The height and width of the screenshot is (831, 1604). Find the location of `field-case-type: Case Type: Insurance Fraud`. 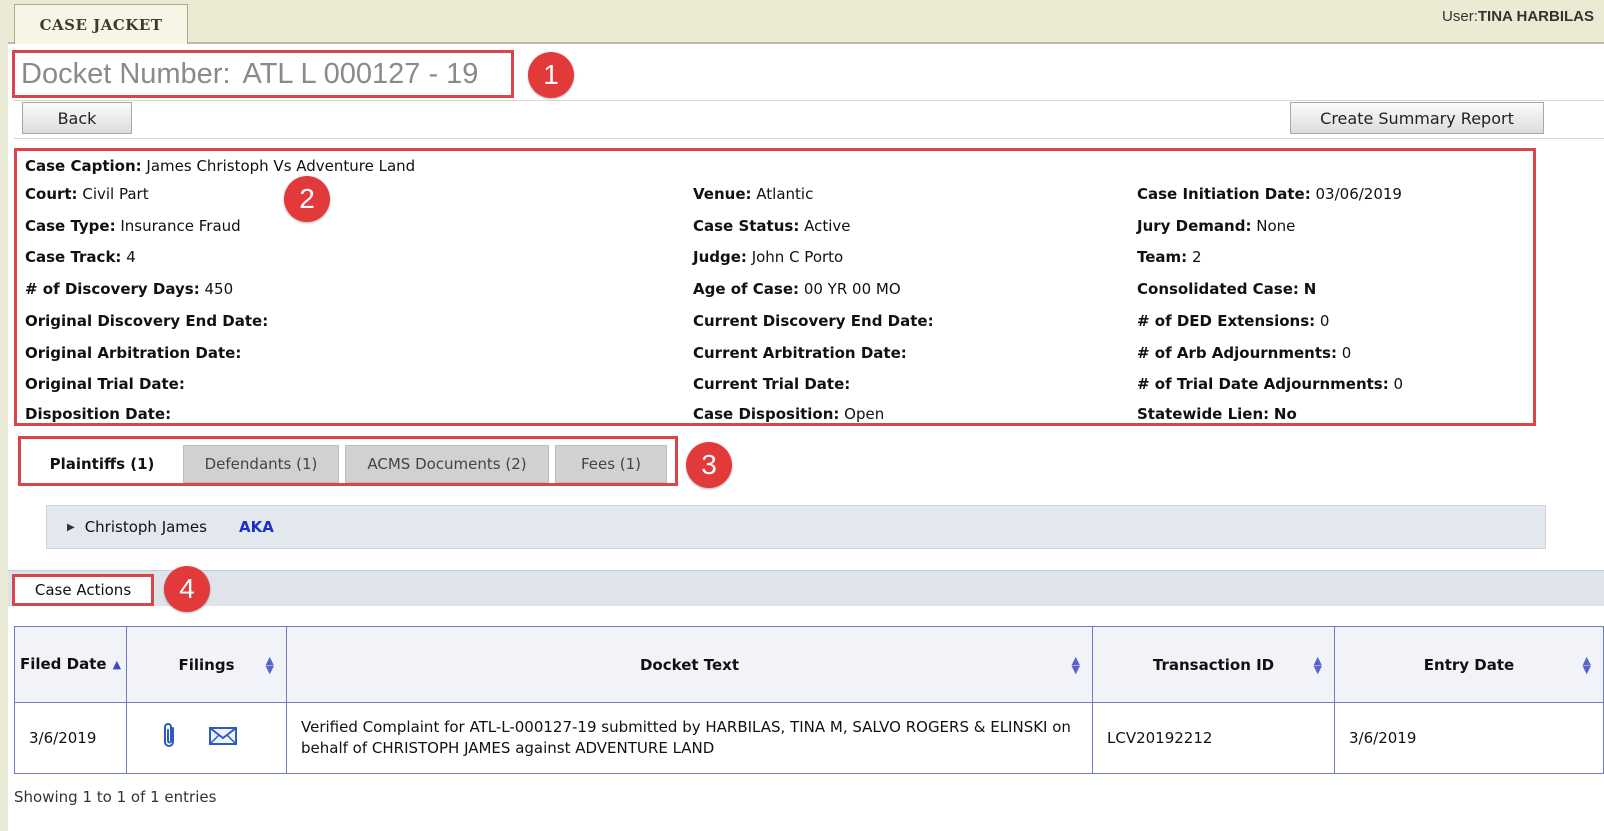

field-case-type: Case Type: Insurance Fraud is located at coordinates (133, 226).